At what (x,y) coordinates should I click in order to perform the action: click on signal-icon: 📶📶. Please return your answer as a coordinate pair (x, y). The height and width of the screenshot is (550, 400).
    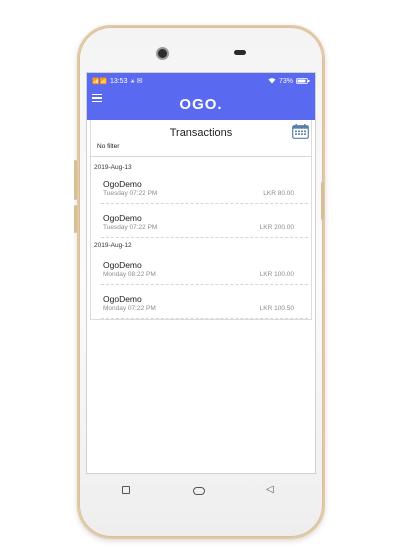
    Looking at the image, I should click on (99, 82).